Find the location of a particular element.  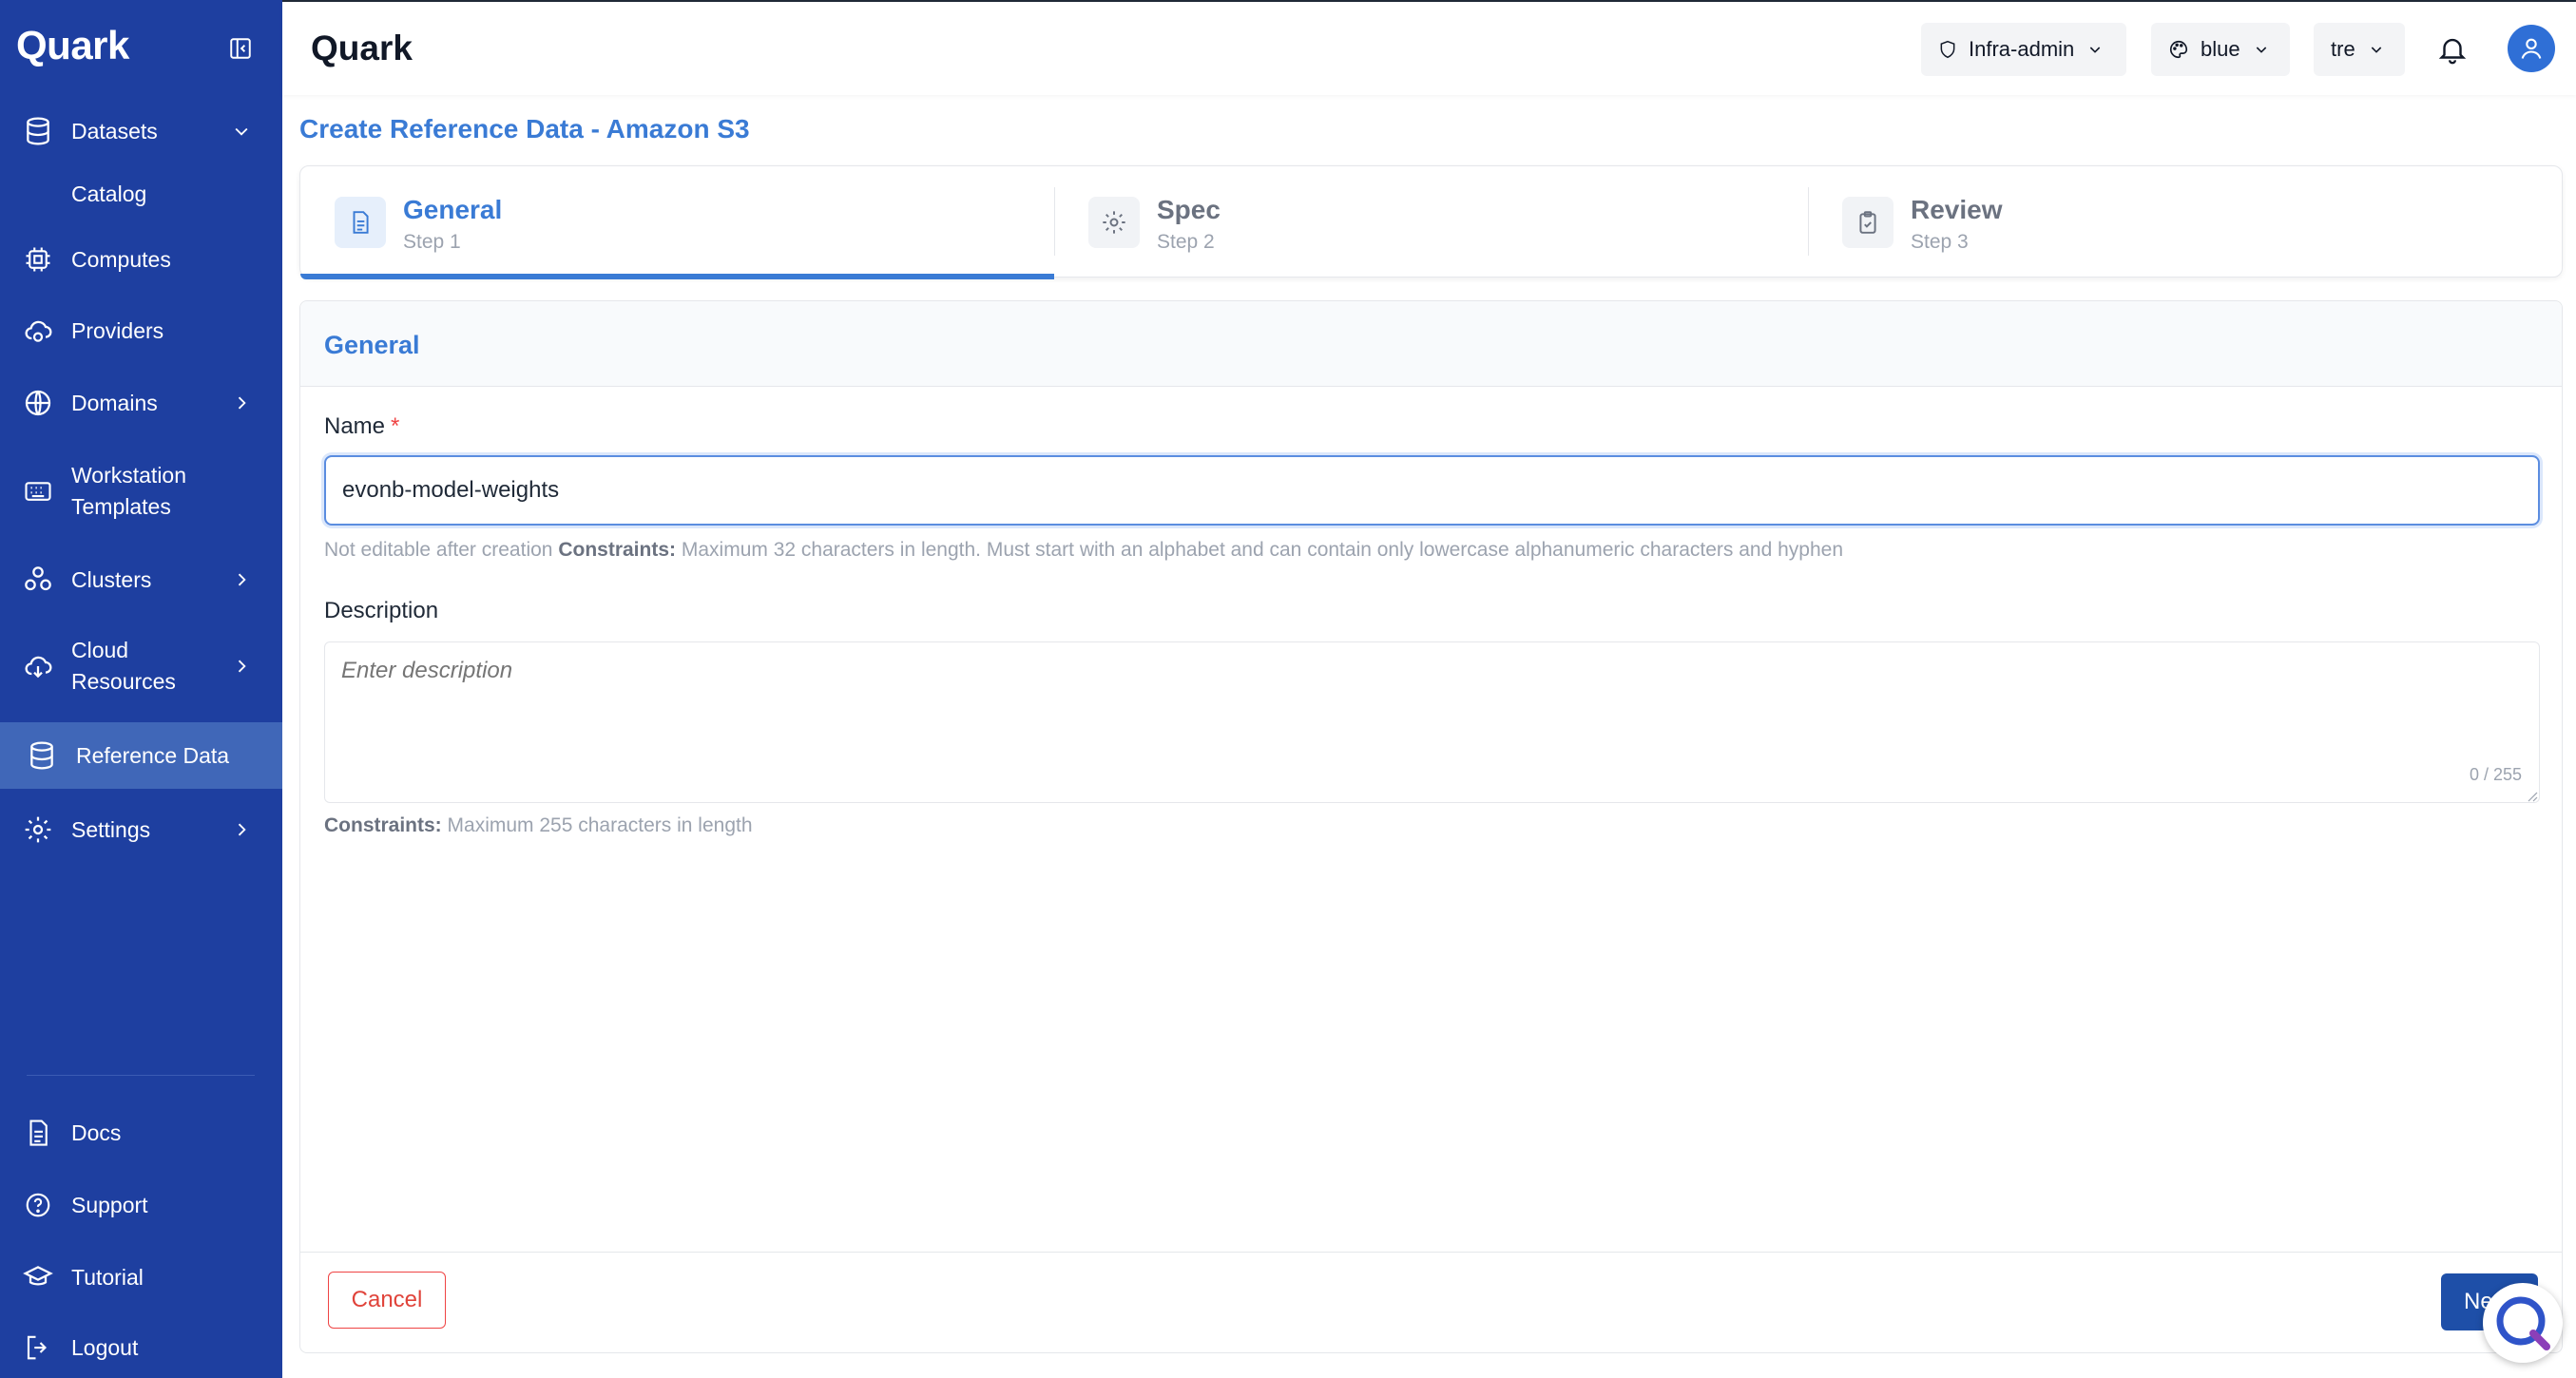

sidebar-item-catalog: Catalog is located at coordinates (141, 194).